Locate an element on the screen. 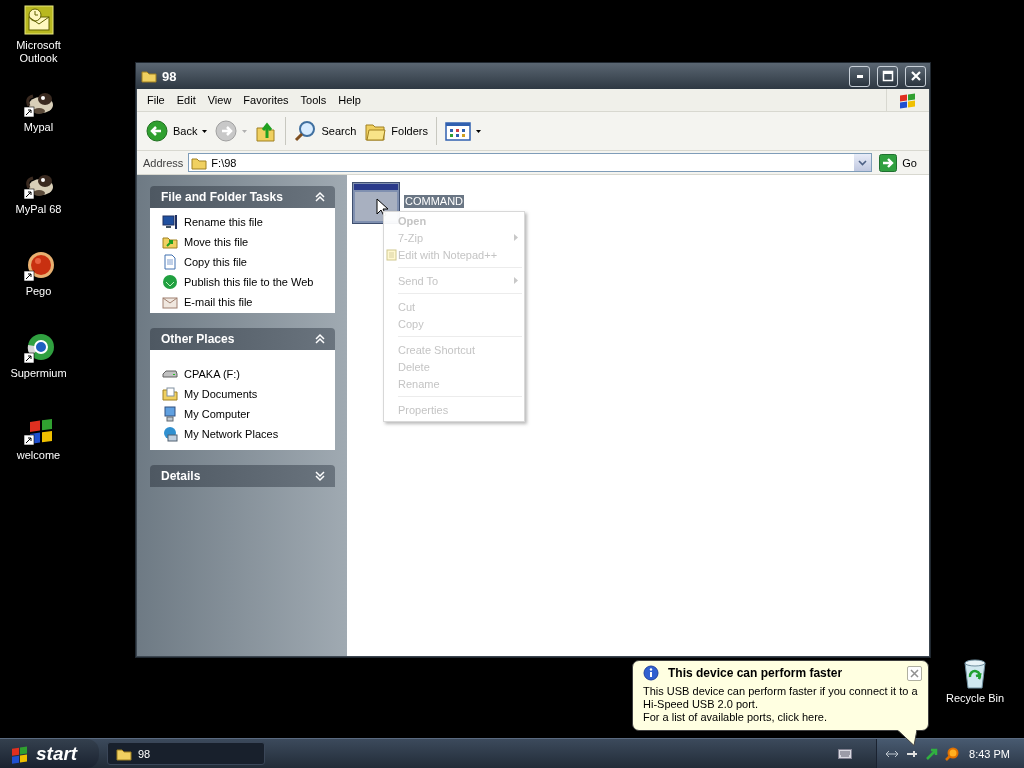 The height and width of the screenshot is (768, 1024). menu-item: View is located at coordinates (219, 100).